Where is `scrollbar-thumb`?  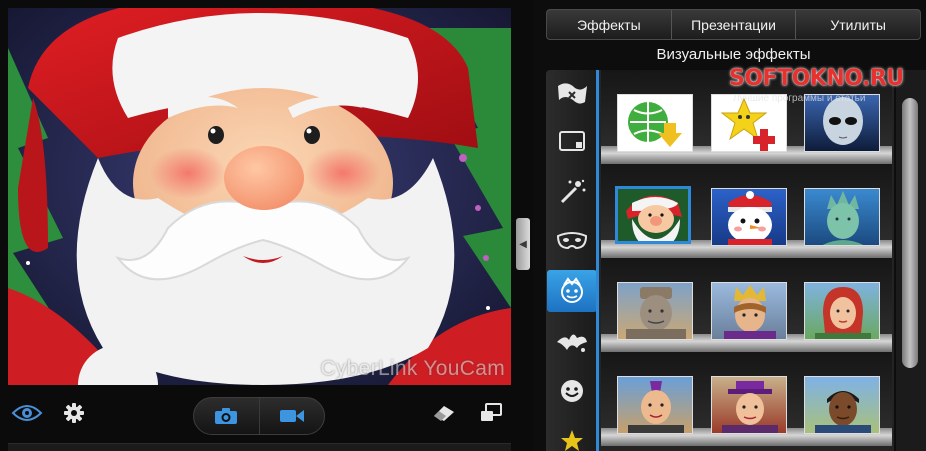
scrollbar-thumb is located at coordinates (910, 233).